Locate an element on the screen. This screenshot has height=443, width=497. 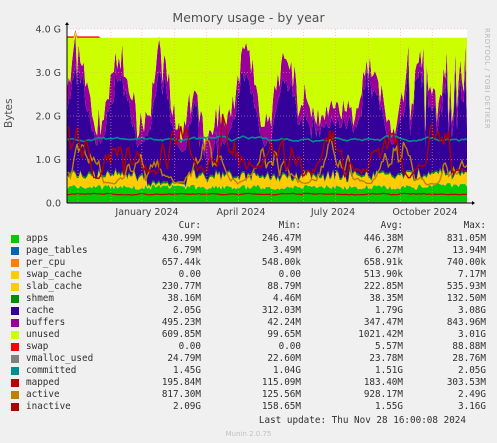
legend-row-unused: unused 609.85M 99.65M 1021.42M 3.01G is located at coordinates (248, 335).